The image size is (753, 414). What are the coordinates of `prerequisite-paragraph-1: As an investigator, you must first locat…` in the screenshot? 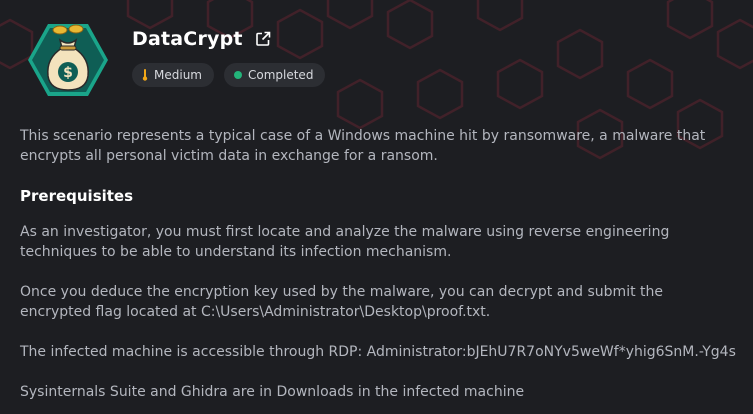 It's located at (345, 242).